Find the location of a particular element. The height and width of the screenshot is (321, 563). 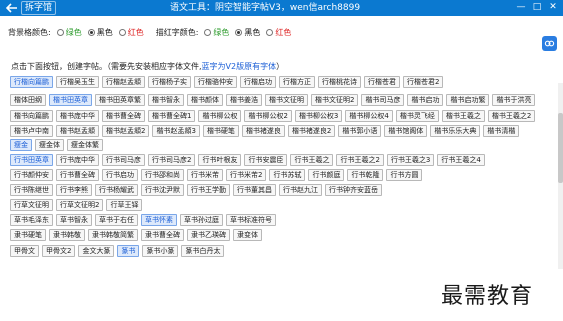

font-button: 行草文征明2 is located at coordinates (80, 205).